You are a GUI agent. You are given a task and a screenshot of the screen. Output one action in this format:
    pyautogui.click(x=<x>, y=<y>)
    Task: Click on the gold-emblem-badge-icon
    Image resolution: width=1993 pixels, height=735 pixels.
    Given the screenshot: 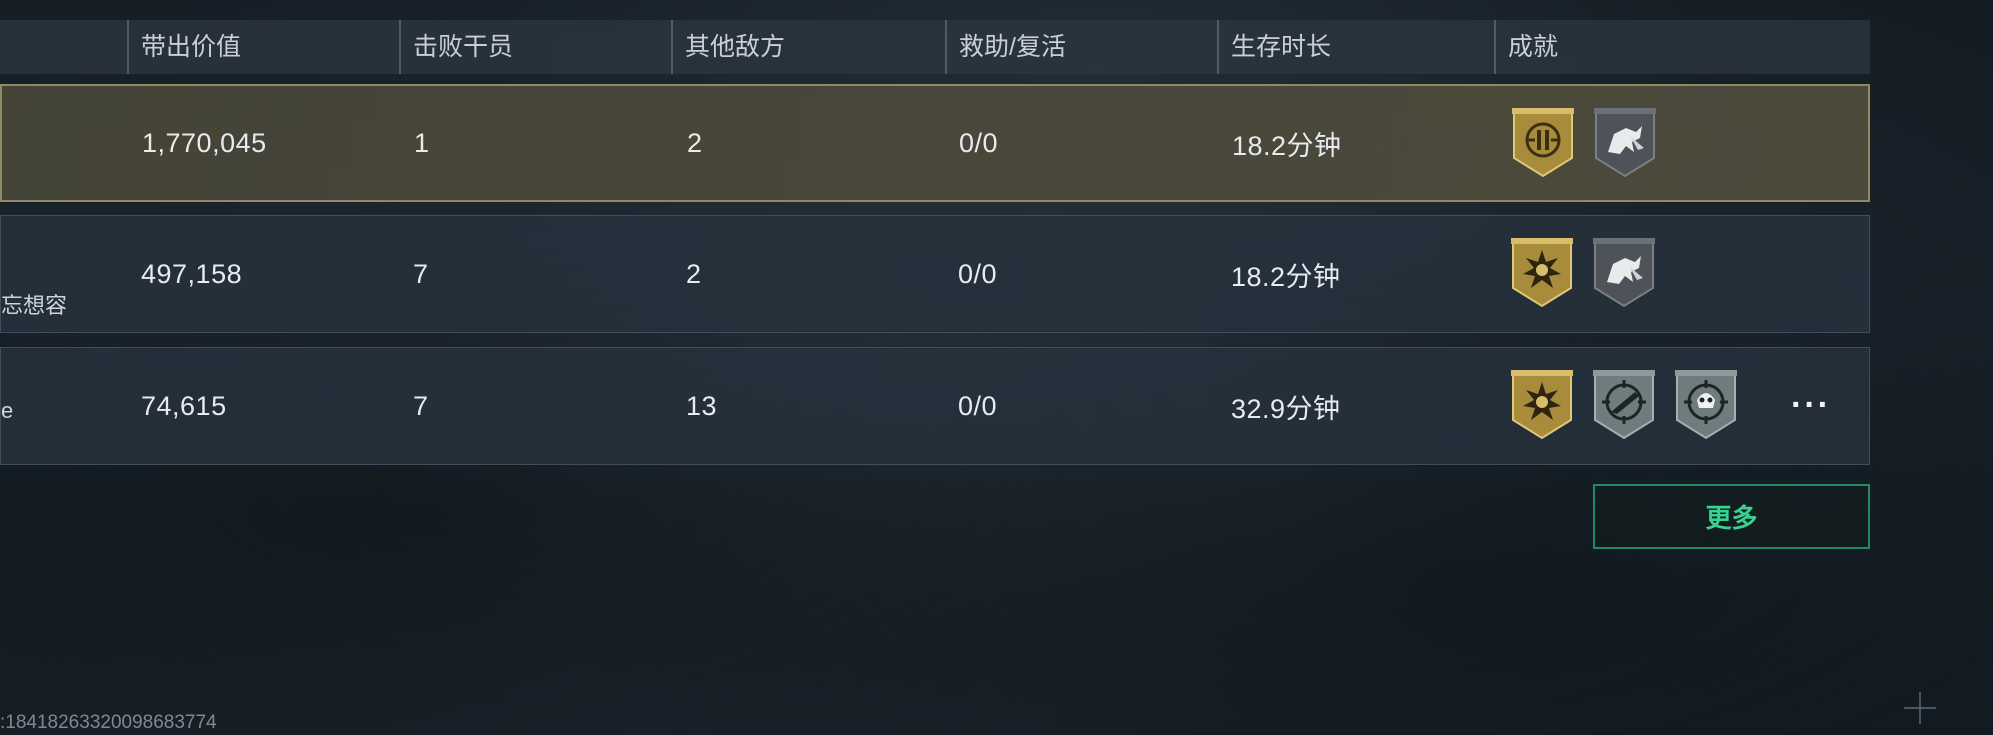 What is the action you would take?
    pyautogui.click(x=1543, y=142)
    